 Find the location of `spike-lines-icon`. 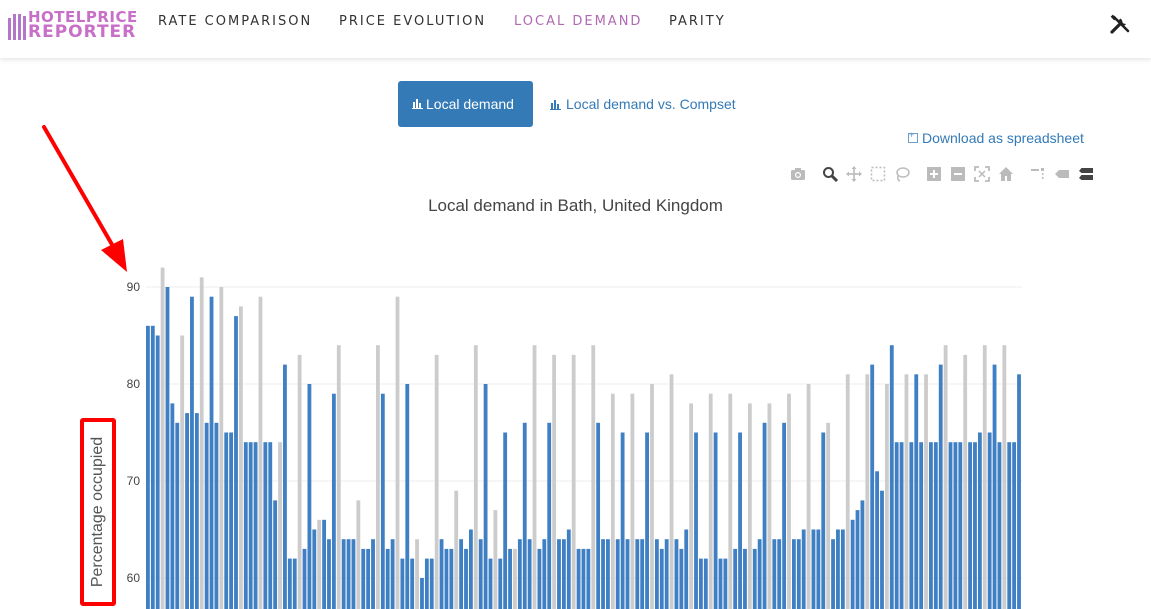

spike-lines-icon is located at coordinates (1038, 174).